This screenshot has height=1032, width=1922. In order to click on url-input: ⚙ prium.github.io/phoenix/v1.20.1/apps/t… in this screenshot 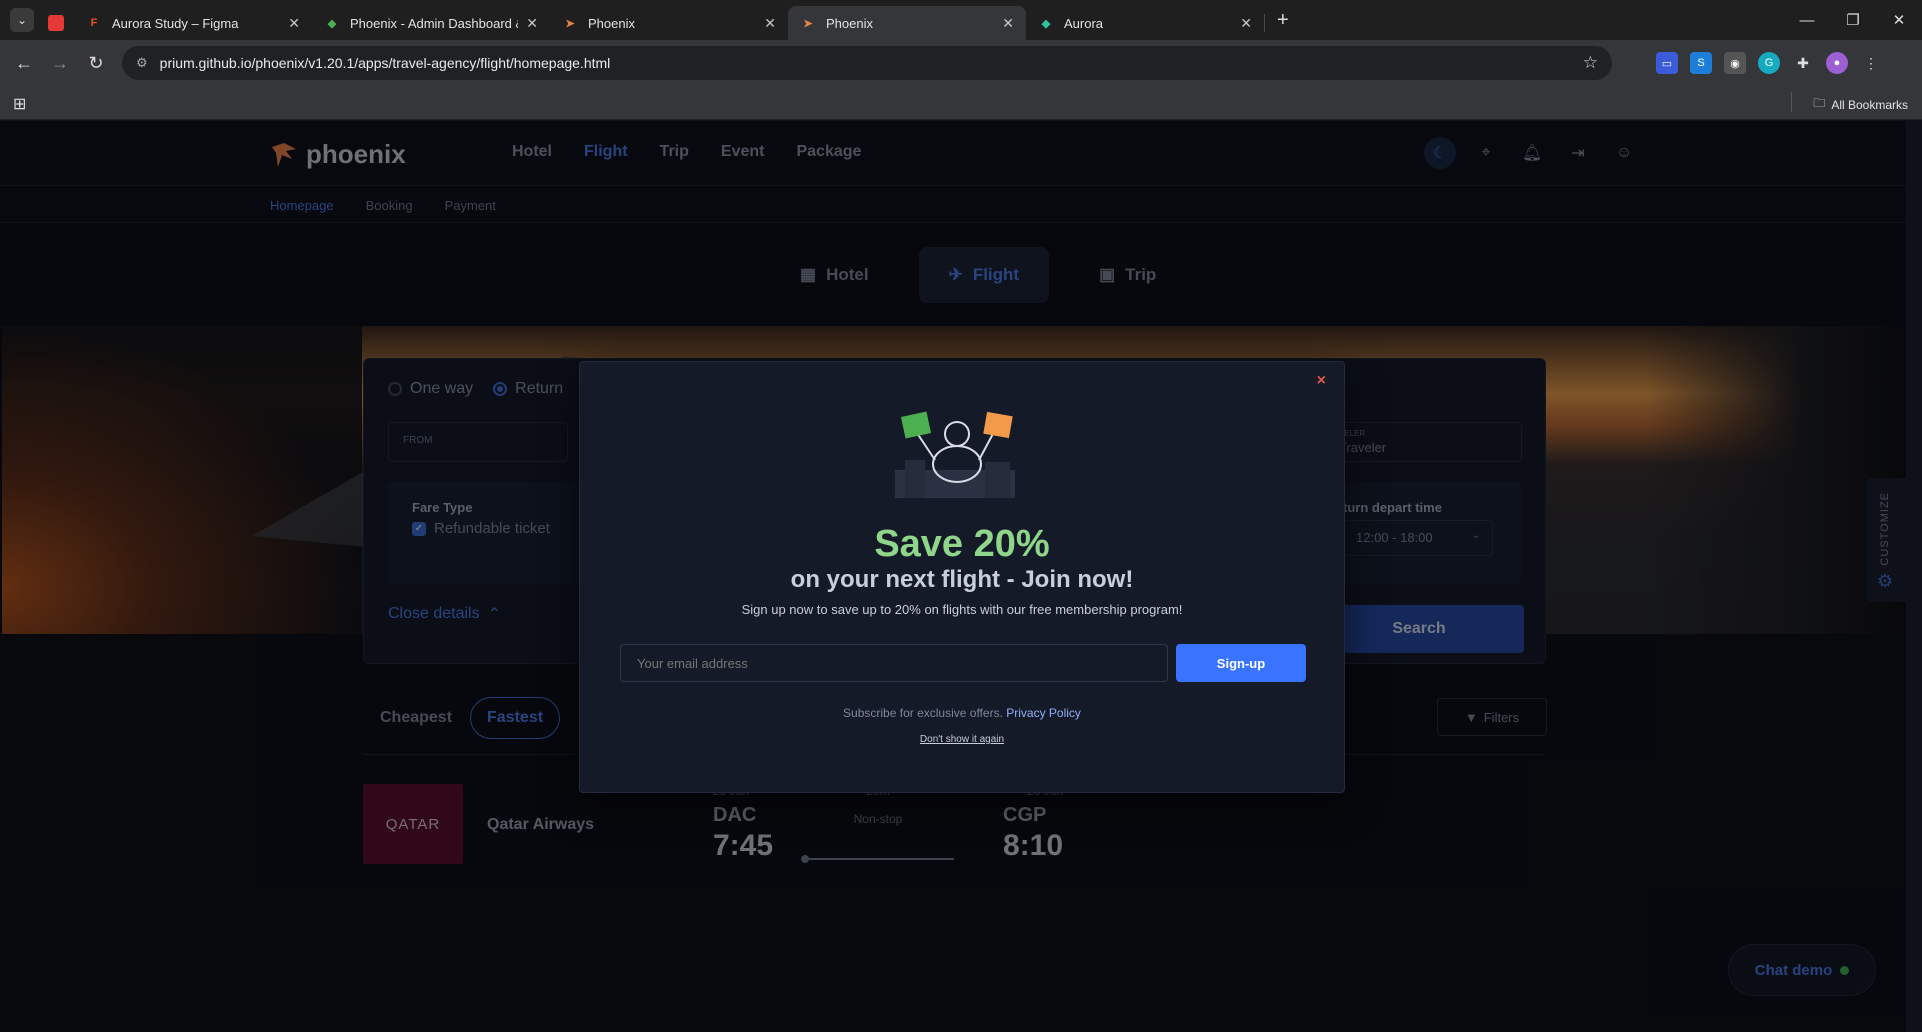, I will do `click(867, 63)`.